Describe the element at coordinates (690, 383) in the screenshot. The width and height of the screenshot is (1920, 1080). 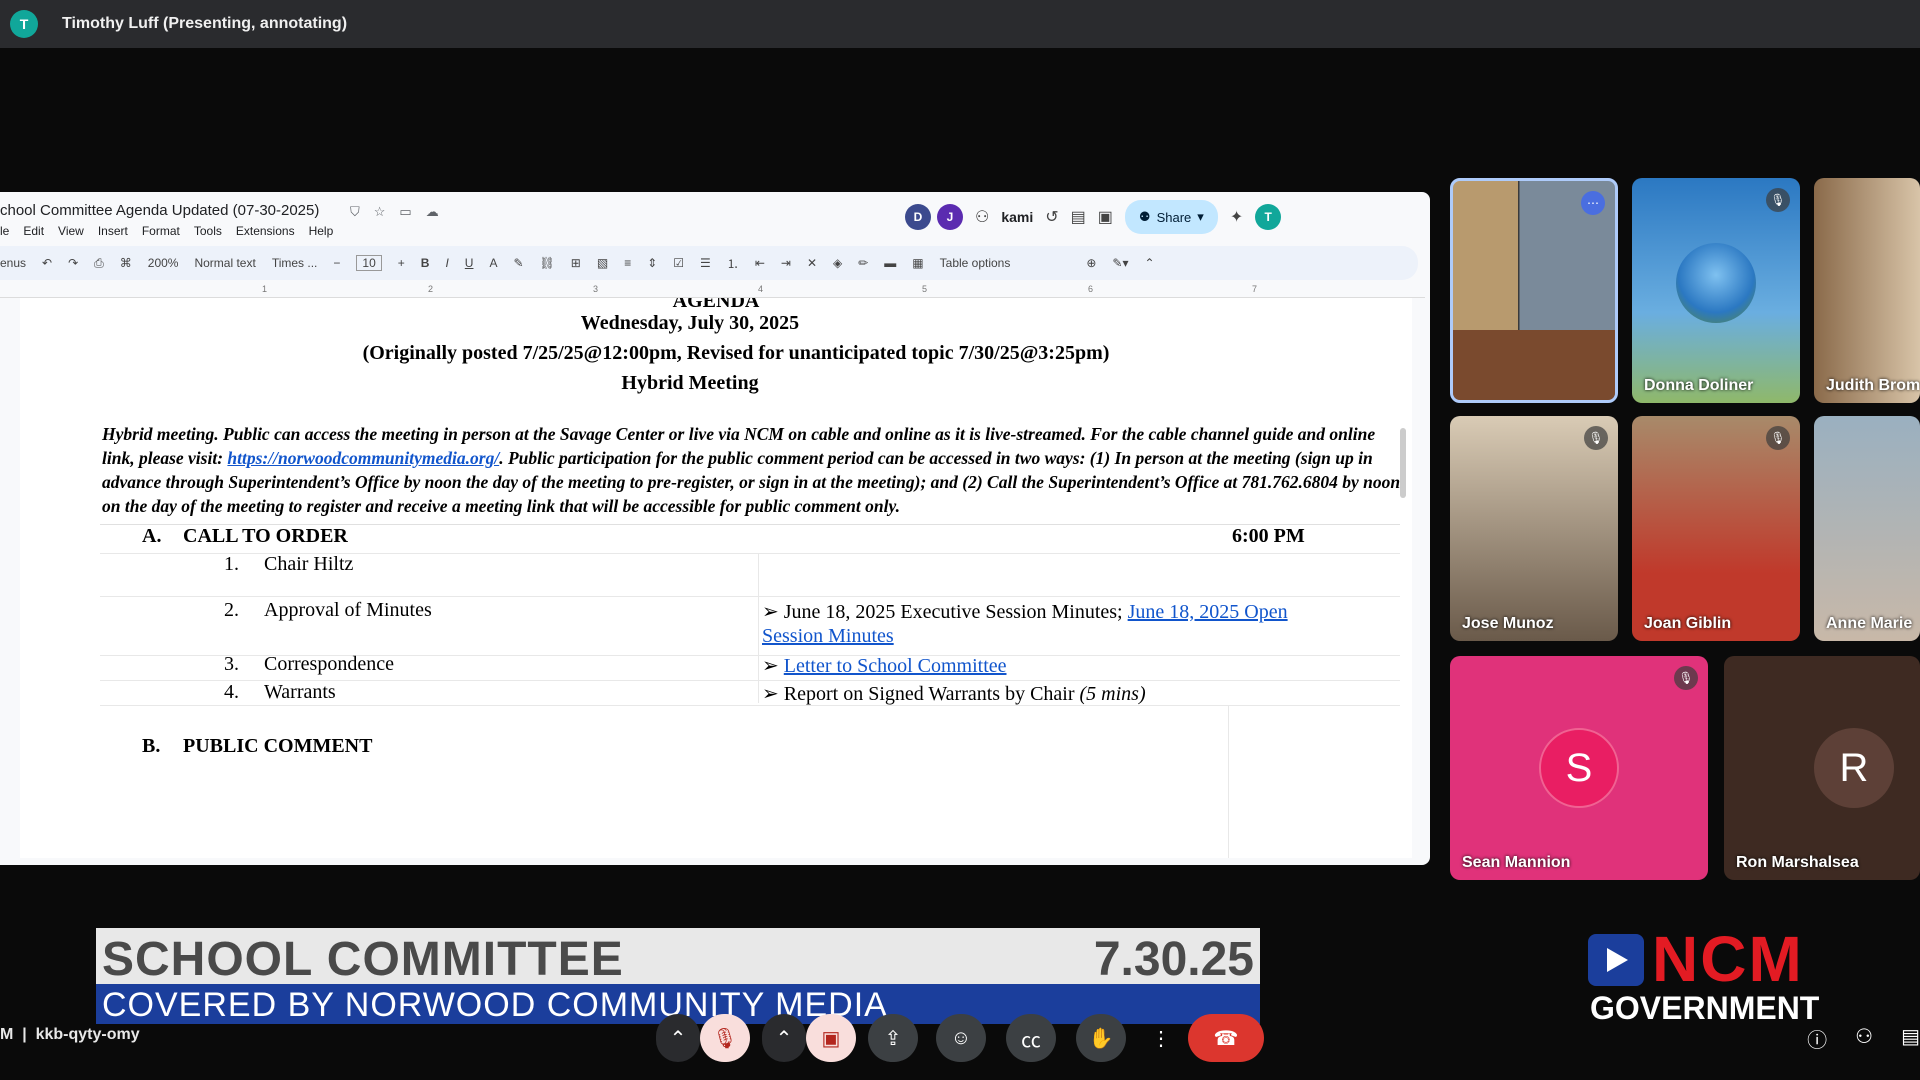
I see `meeting-type: Hybrid Meeting` at that location.